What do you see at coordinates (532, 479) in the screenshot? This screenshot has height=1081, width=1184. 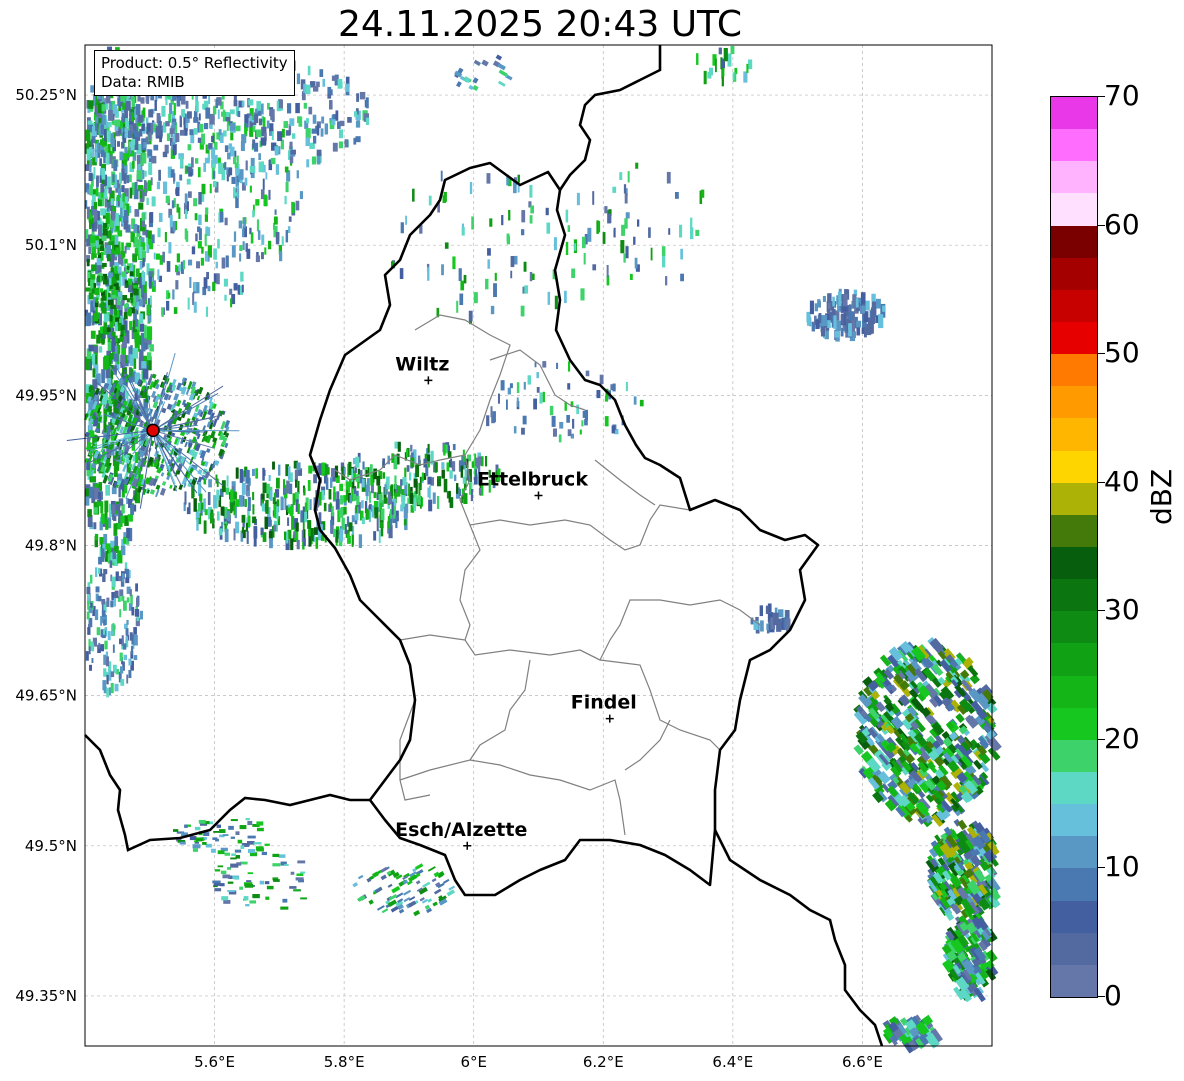 I see `city-label: Ettelbruck` at bounding box center [532, 479].